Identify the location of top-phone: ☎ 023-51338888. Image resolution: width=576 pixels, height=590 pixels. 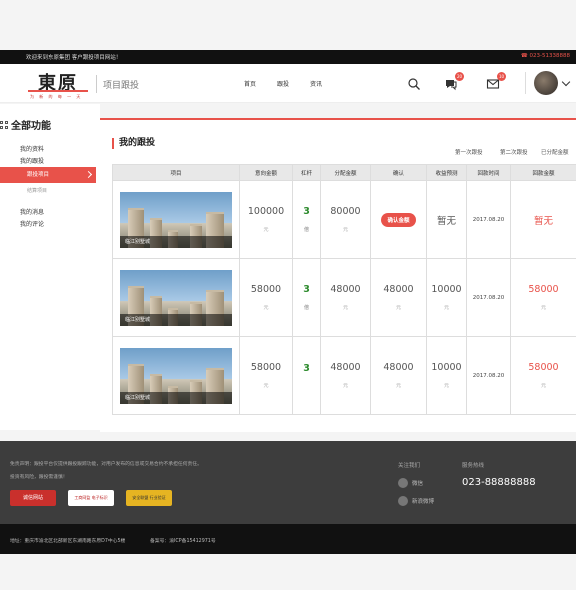
(545, 56).